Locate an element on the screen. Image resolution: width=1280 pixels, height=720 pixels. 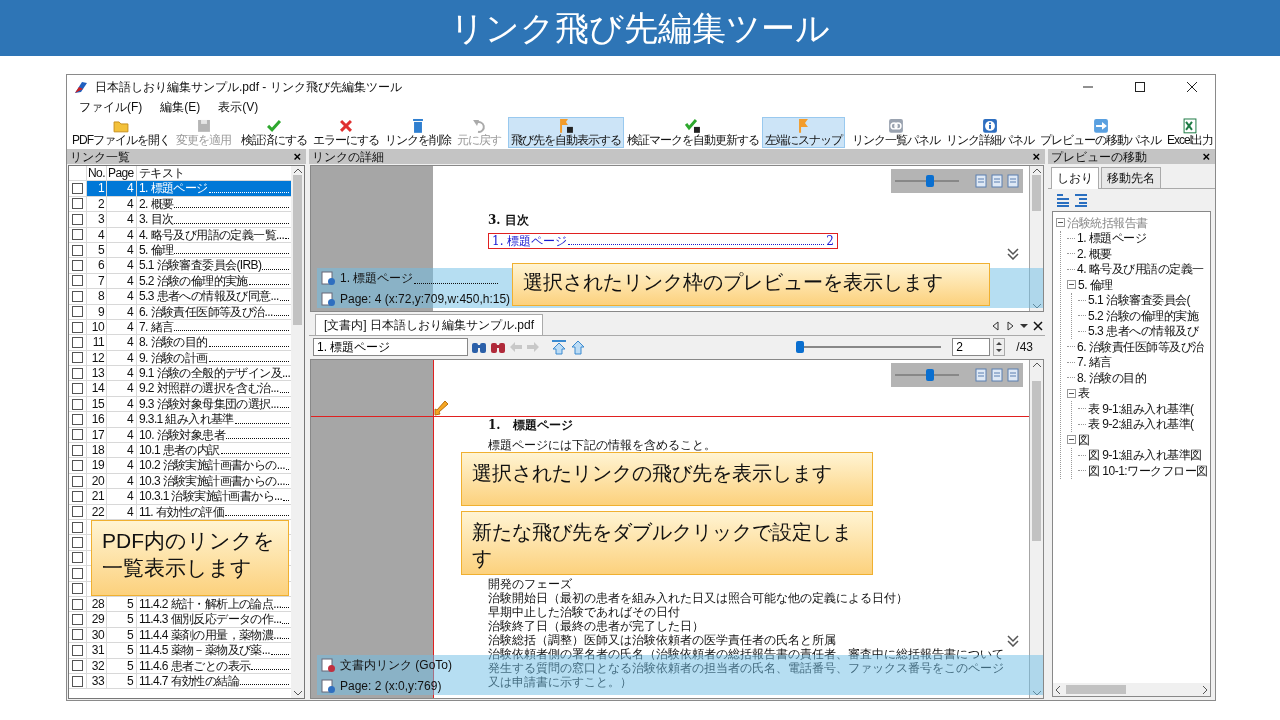
table-row: 6 4 5.1 治験審査委員会(IRB) is located at coordinates (180, 266).